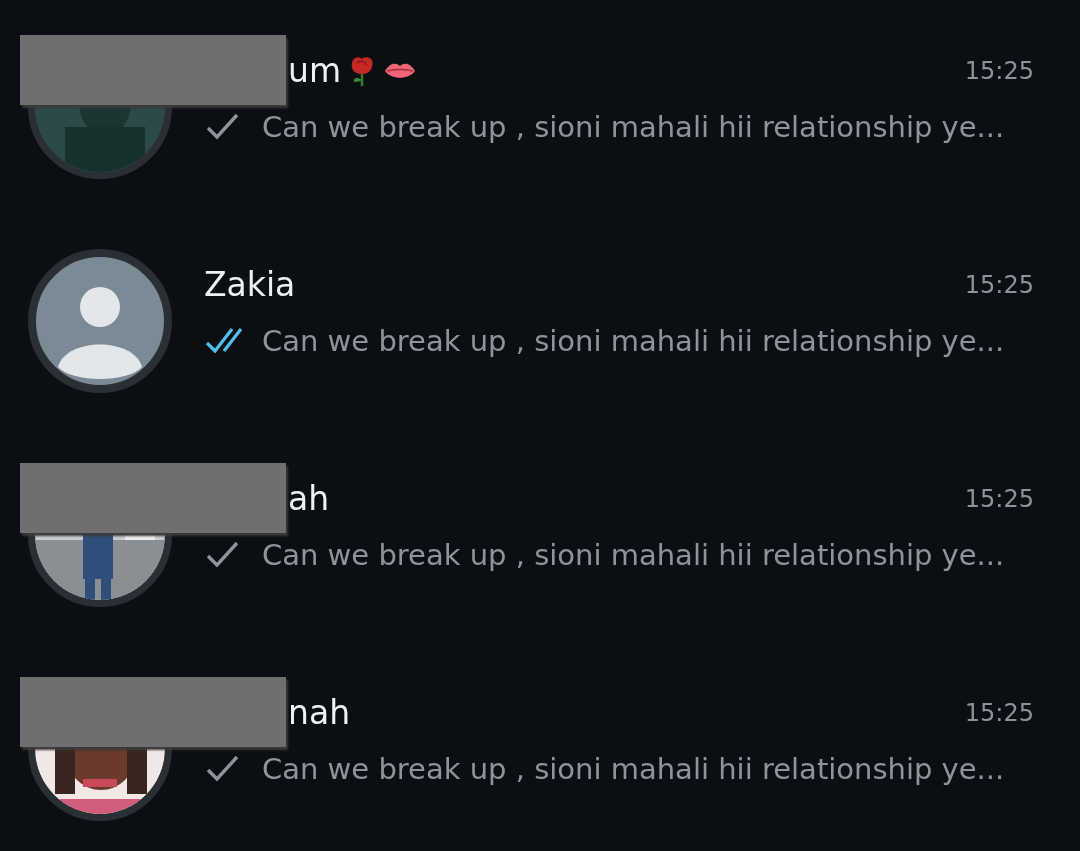 This screenshot has width=1080, height=851. Describe the element at coordinates (250, 285) in the screenshot. I see `contact-name: Zakia` at that location.